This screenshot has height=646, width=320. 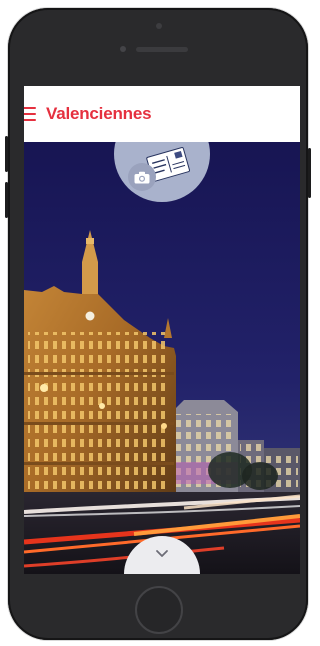 What do you see at coordinates (123, 49) in the screenshot?
I see `front-camera` at bounding box center [123, 49].